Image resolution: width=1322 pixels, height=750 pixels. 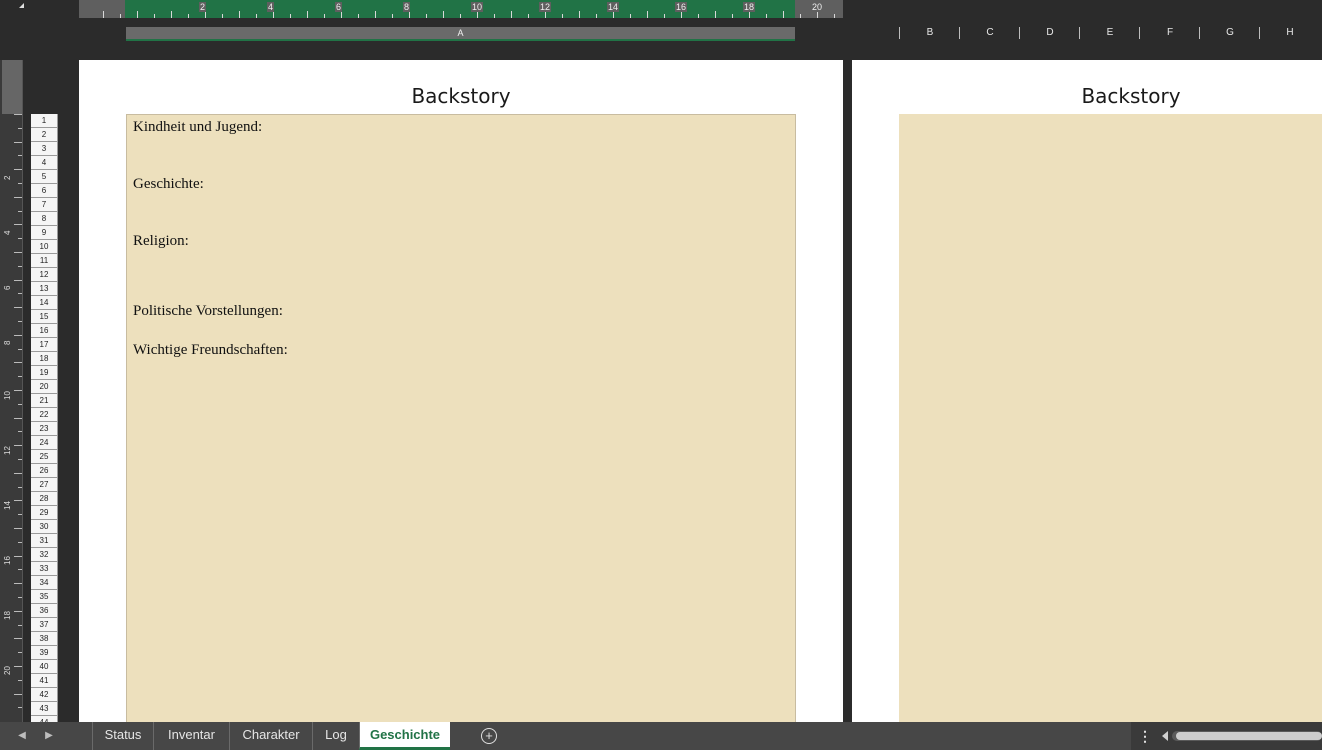 I want to click on row-header: 37, so click(x=44, y=625).